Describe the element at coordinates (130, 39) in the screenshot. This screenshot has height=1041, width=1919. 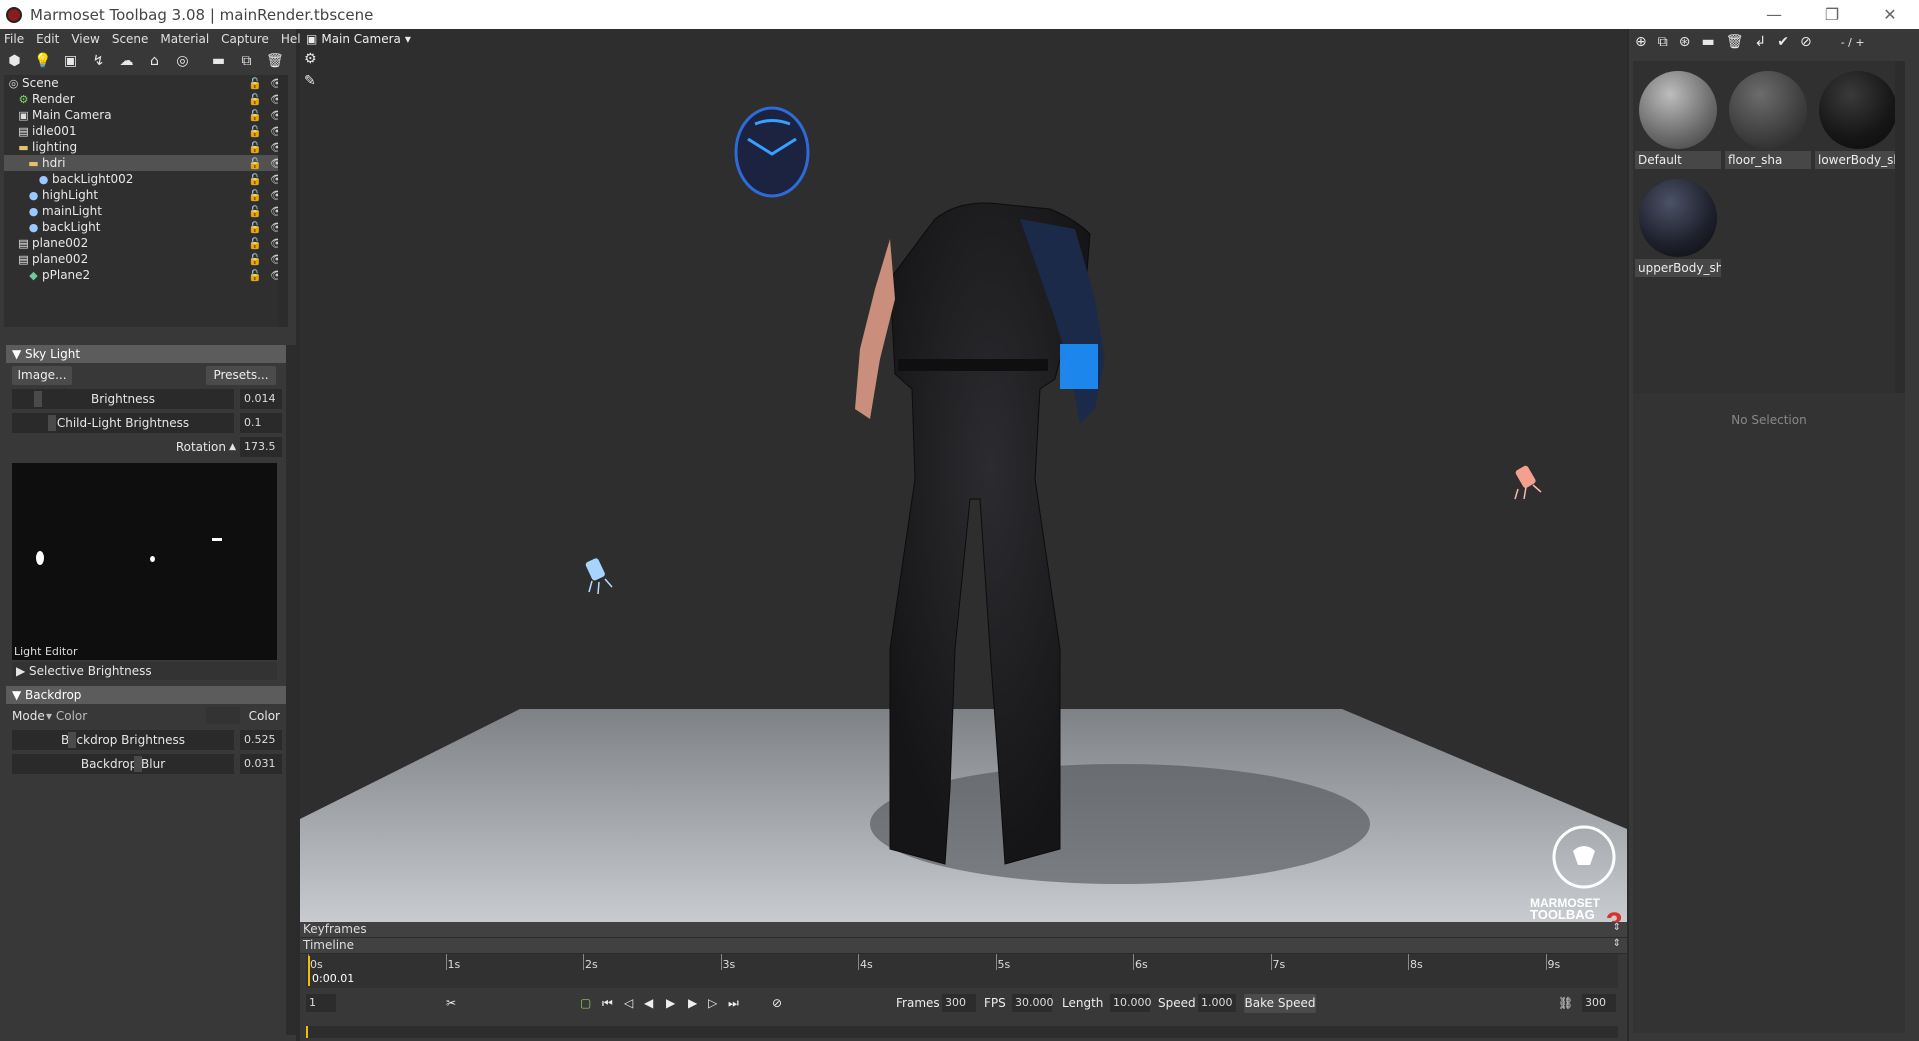
I see `menu-scene: Scene` at that location.